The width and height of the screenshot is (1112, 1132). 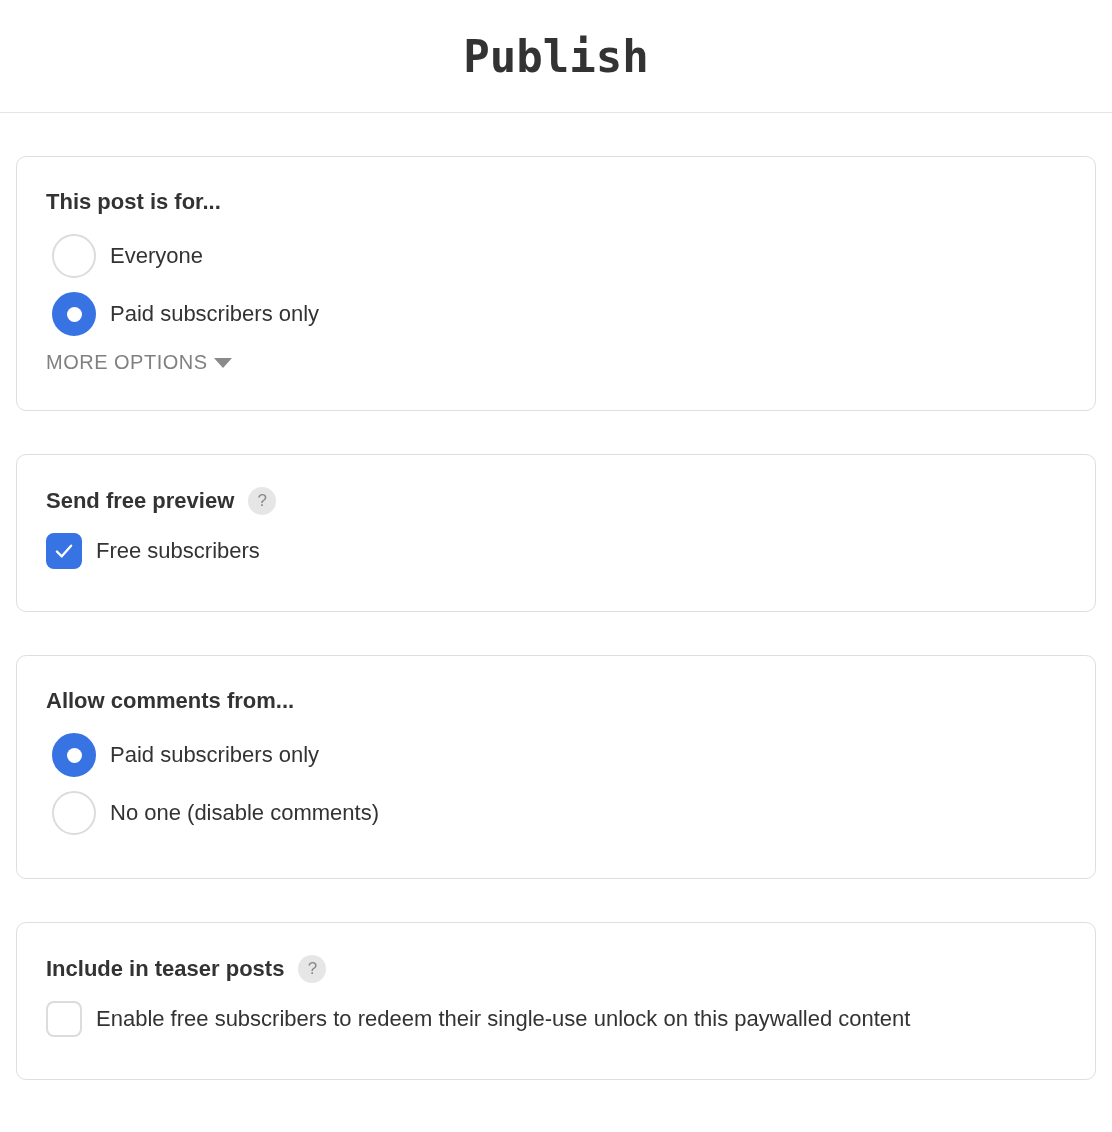 What do you see at coordinates (503, 1019) in the screenshot?
I see `option-label: Enable free subscribers to redeem their single-use unlock on this paywalled content` at bounding box center [503, 1019].